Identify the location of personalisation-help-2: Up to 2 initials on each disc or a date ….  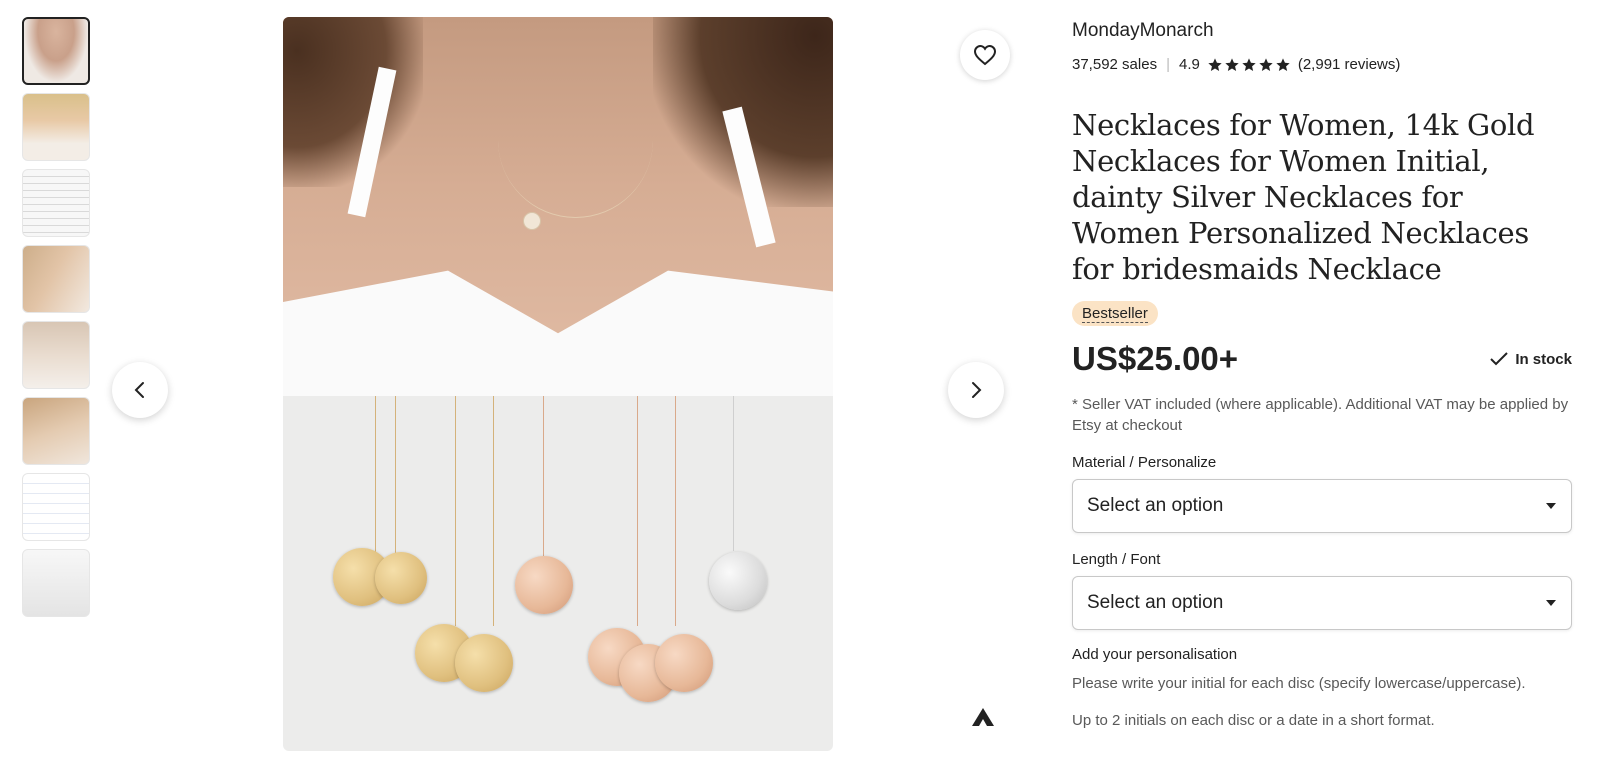
(1253, 720).